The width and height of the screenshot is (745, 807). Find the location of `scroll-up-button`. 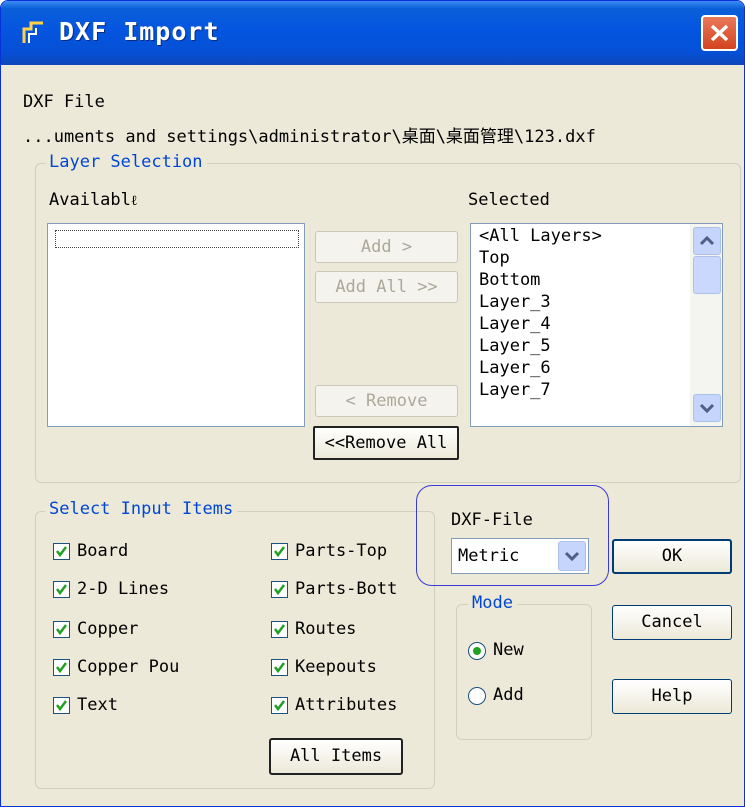

scroll-up-button is located at coordinates (707, 241).